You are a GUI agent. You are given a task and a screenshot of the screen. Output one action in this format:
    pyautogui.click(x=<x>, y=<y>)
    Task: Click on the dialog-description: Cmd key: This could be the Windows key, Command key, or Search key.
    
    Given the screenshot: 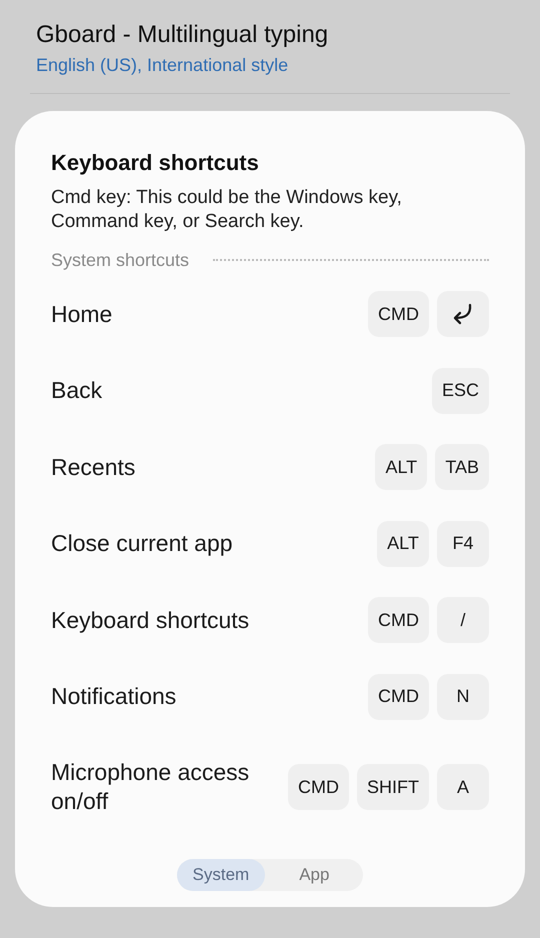 What is the action you would take?
    pyautogui.click(x=227, y=210)
    